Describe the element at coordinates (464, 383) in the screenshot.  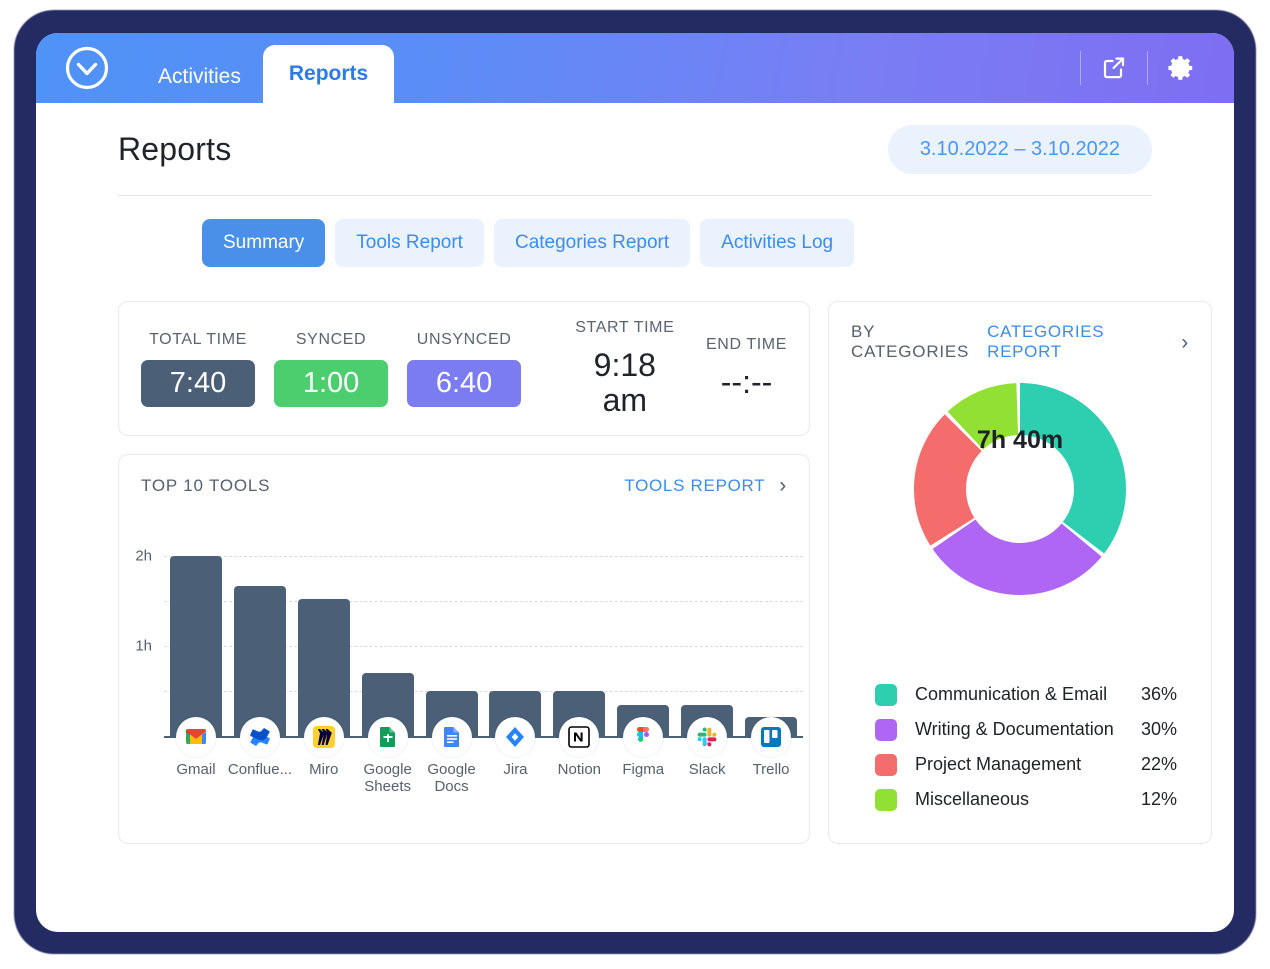
I see `stat-unsynced-value: 6:40` at that location.